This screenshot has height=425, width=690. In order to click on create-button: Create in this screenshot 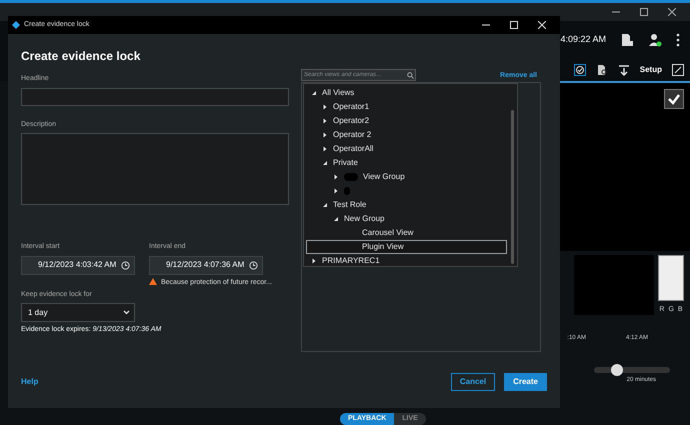, I will do `click(525, 382)`.